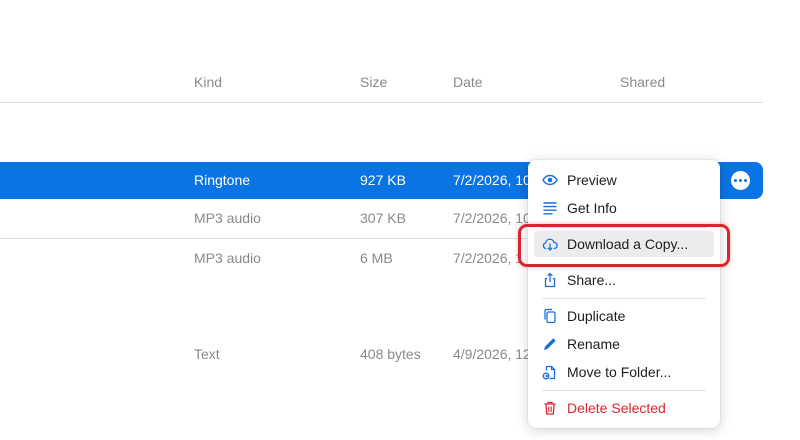 The height and width of the screenshot is (440, 800). What do you see at coordinates (550, 280) in the screenshot?
I see `share-icon` at bounding box center [550, 280].